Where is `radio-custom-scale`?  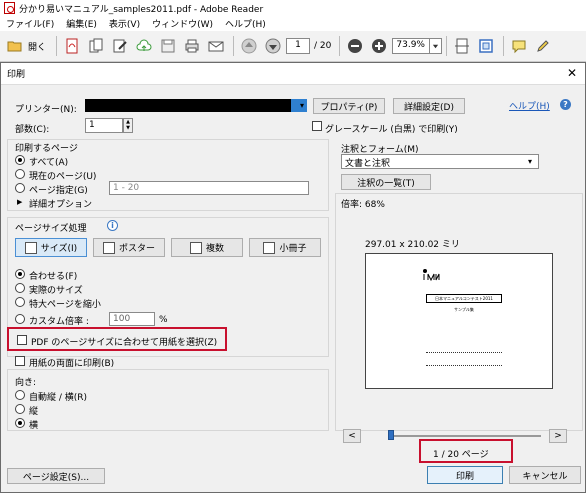 radio-custom-scale is located at coordinates (20, 319).